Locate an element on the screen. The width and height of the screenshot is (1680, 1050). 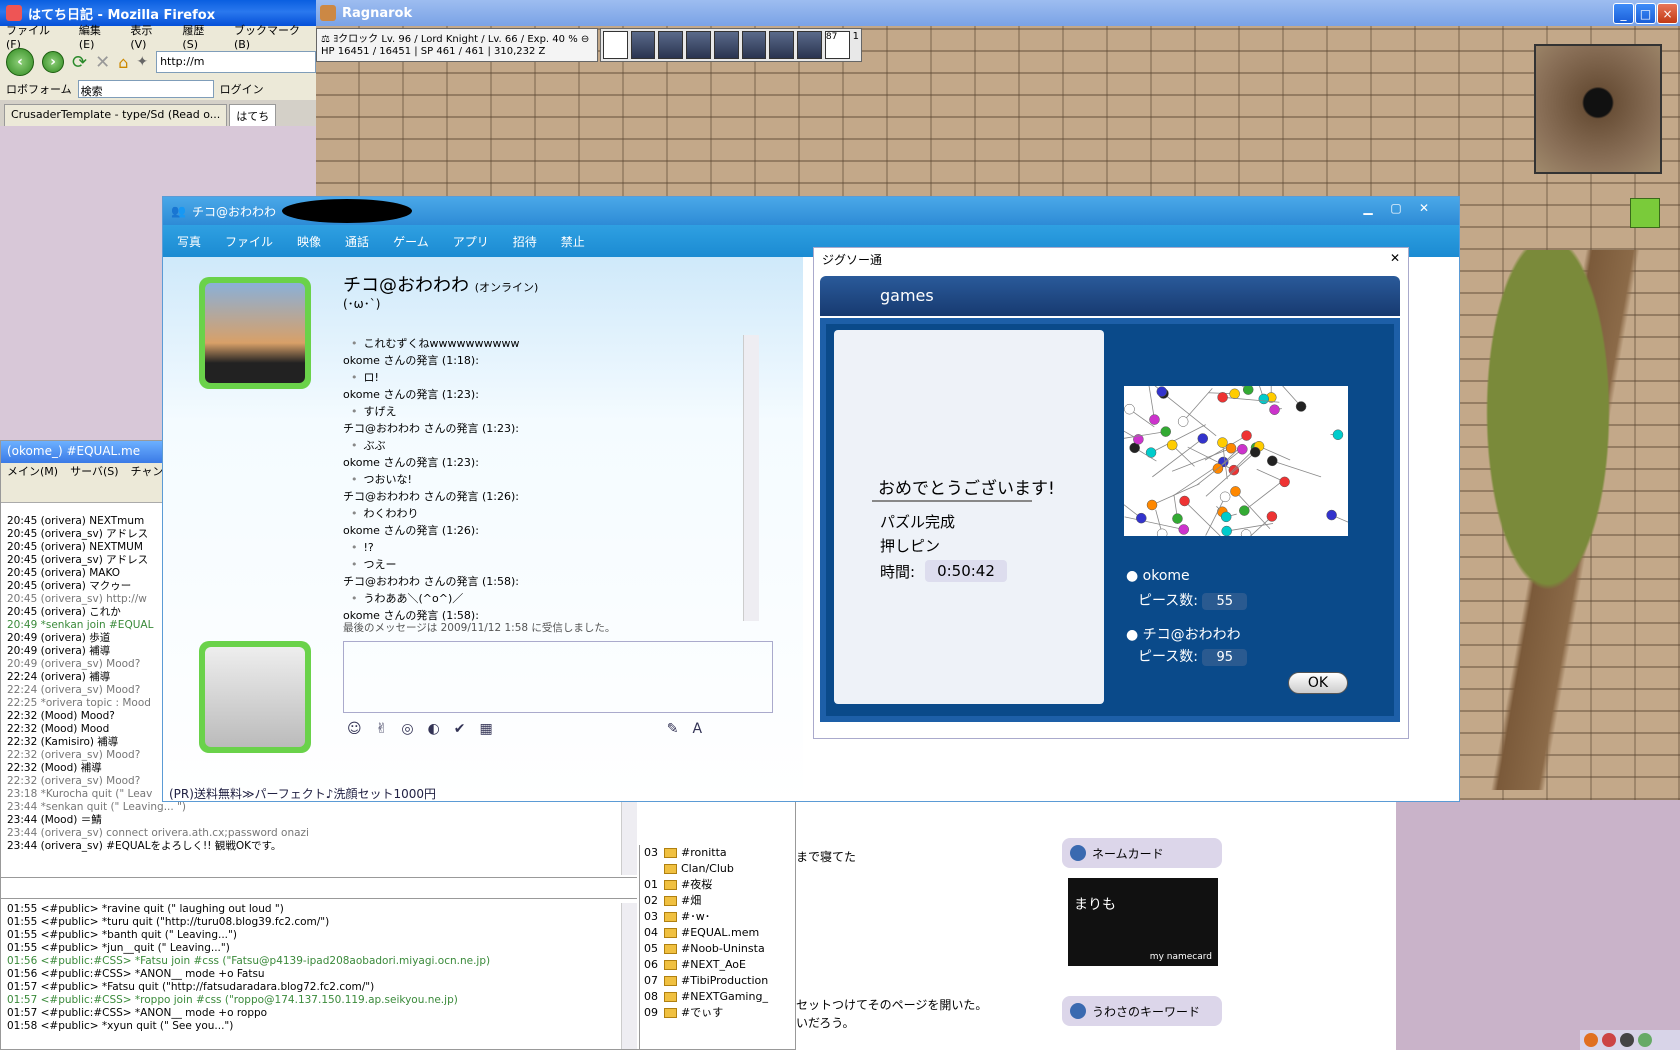
menu-games: ゲーム is located at coordinates (411, 241).